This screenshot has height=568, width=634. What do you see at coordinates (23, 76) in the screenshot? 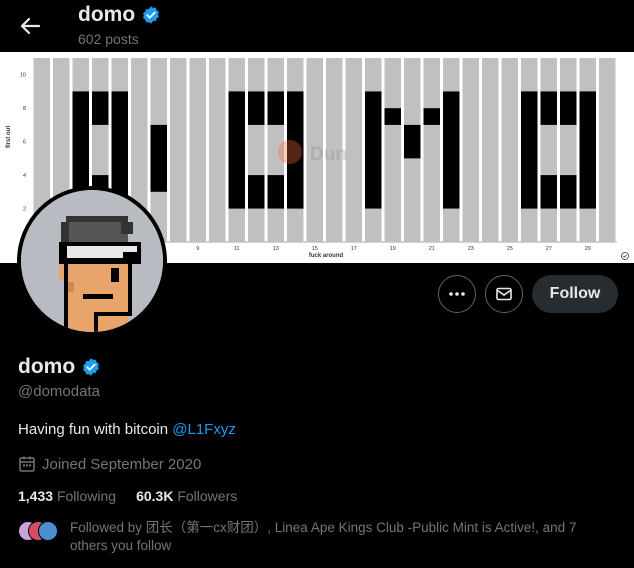
I see `banner-y-tick-label: 10` at bounding box center [23, 76].